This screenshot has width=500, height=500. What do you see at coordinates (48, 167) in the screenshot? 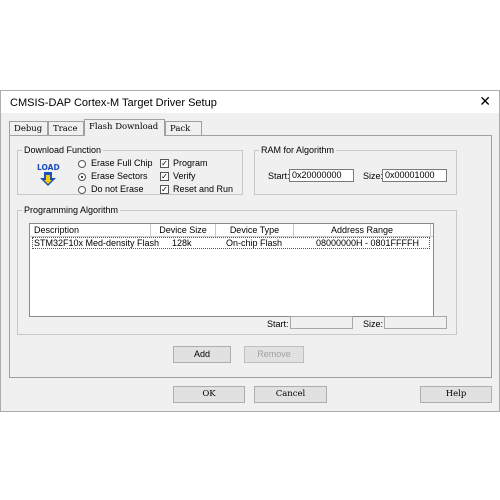
I see `load-icon-text: LOAD` at bounding box center [48, 167].